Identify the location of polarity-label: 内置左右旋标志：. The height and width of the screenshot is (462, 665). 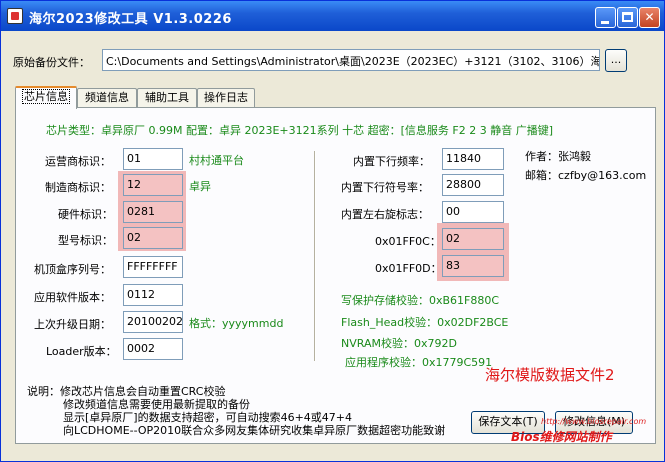
(385, 214).